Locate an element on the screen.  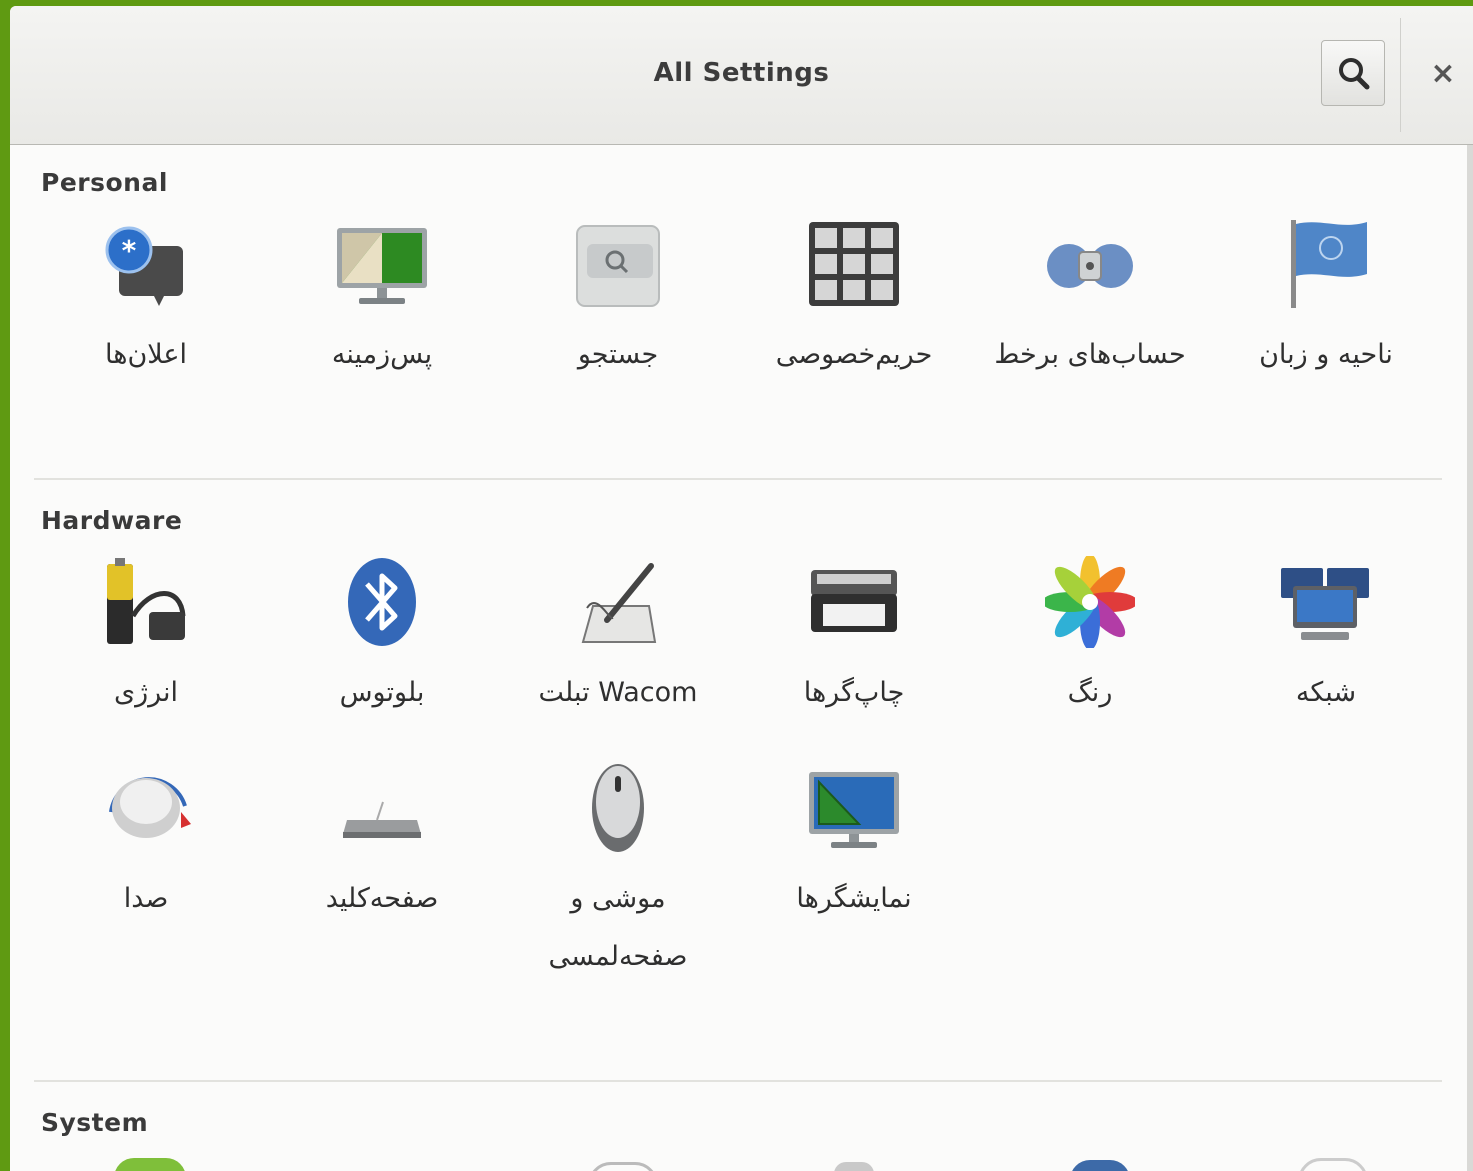
panel-label: اعلان‌ها is located at coordinates (145, 354).